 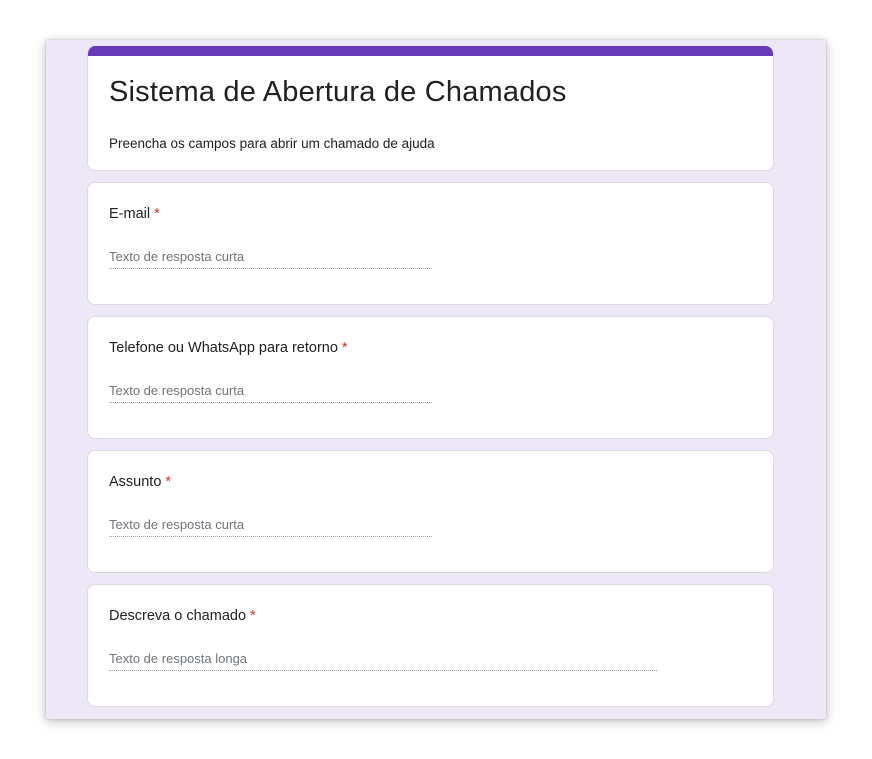 What do you see at coordinates (430, 51) in the screenshot?
I see `form-accent-bar` at bounding box center [430, 51].